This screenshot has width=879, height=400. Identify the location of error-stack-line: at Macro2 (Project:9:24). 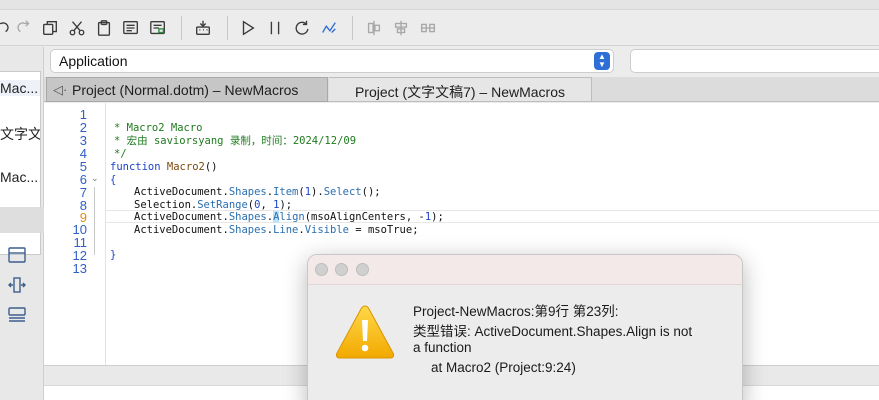
(503, 367).